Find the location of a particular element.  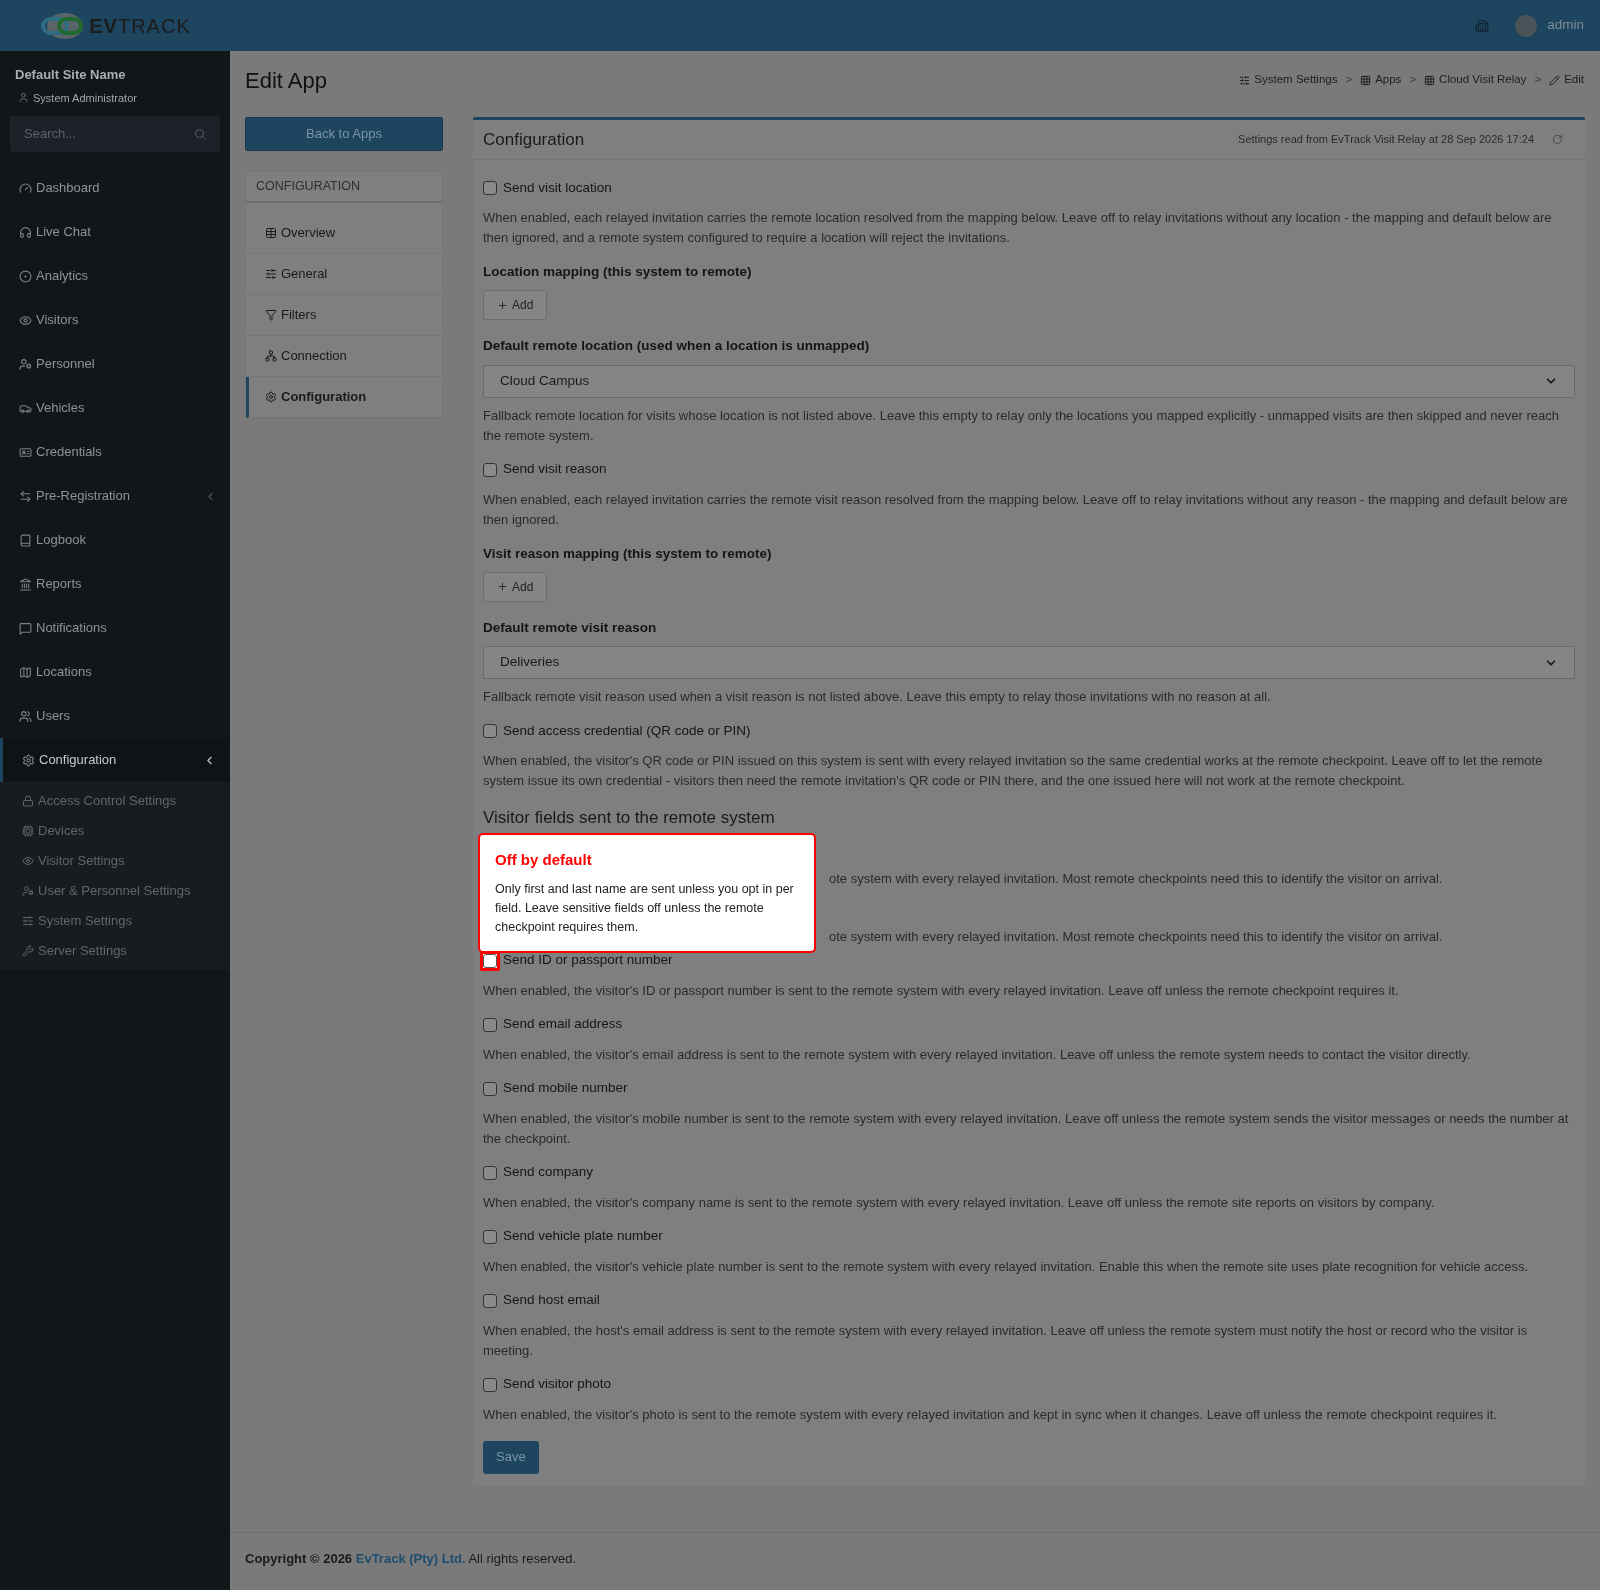

field-description: When enabled, the visitor's ID or passport number is sent to the remote system with every relayed invitation. Leave off unless the remote checkpoint requires it. is located at coordinates (941, 990).